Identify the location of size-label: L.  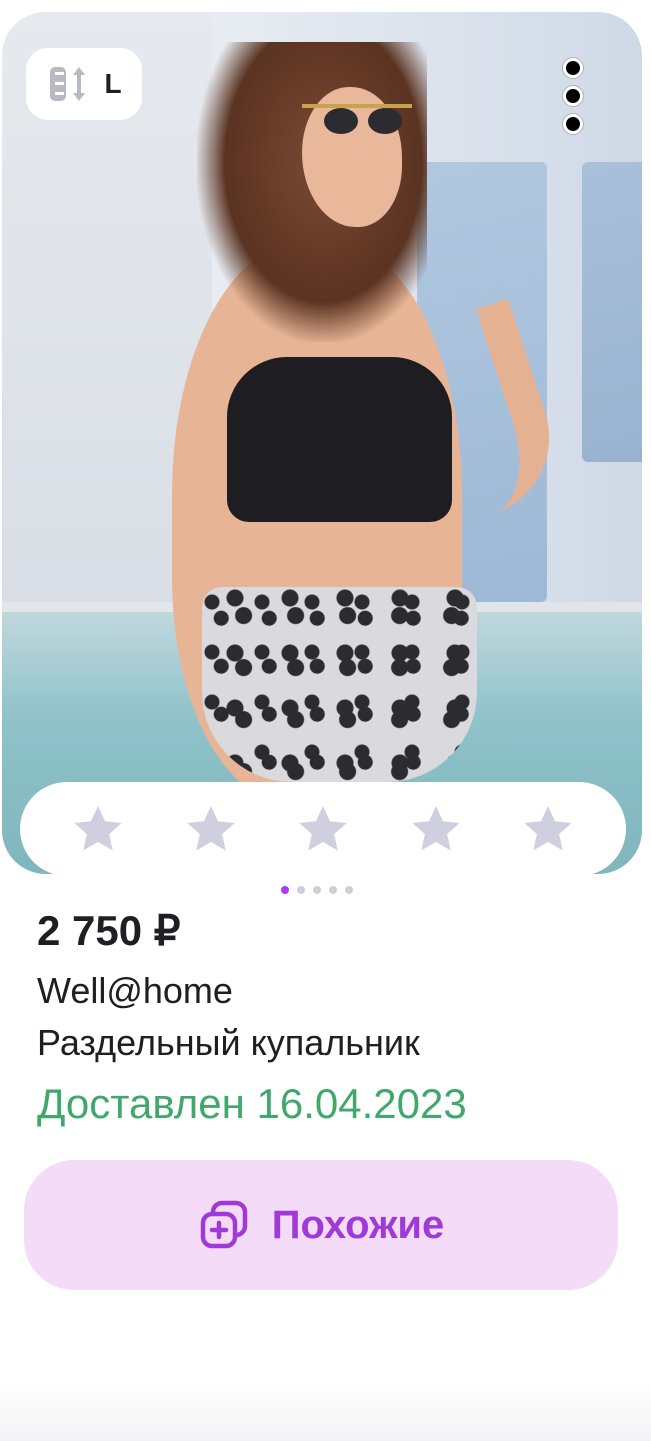
(113, 83).